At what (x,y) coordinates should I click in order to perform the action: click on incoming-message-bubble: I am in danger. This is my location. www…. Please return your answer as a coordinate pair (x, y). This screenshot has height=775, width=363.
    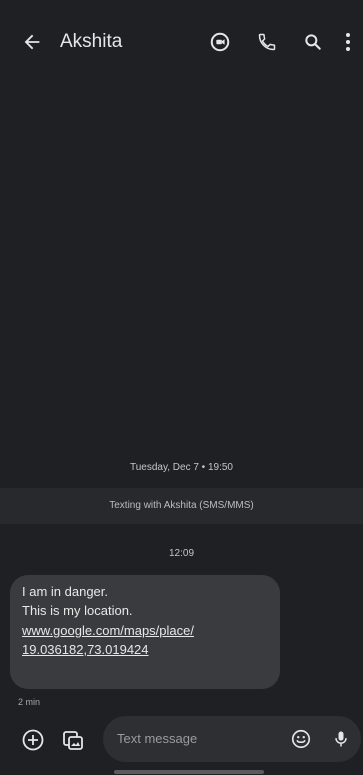
    Looking at the image, I should click on (145, 632).